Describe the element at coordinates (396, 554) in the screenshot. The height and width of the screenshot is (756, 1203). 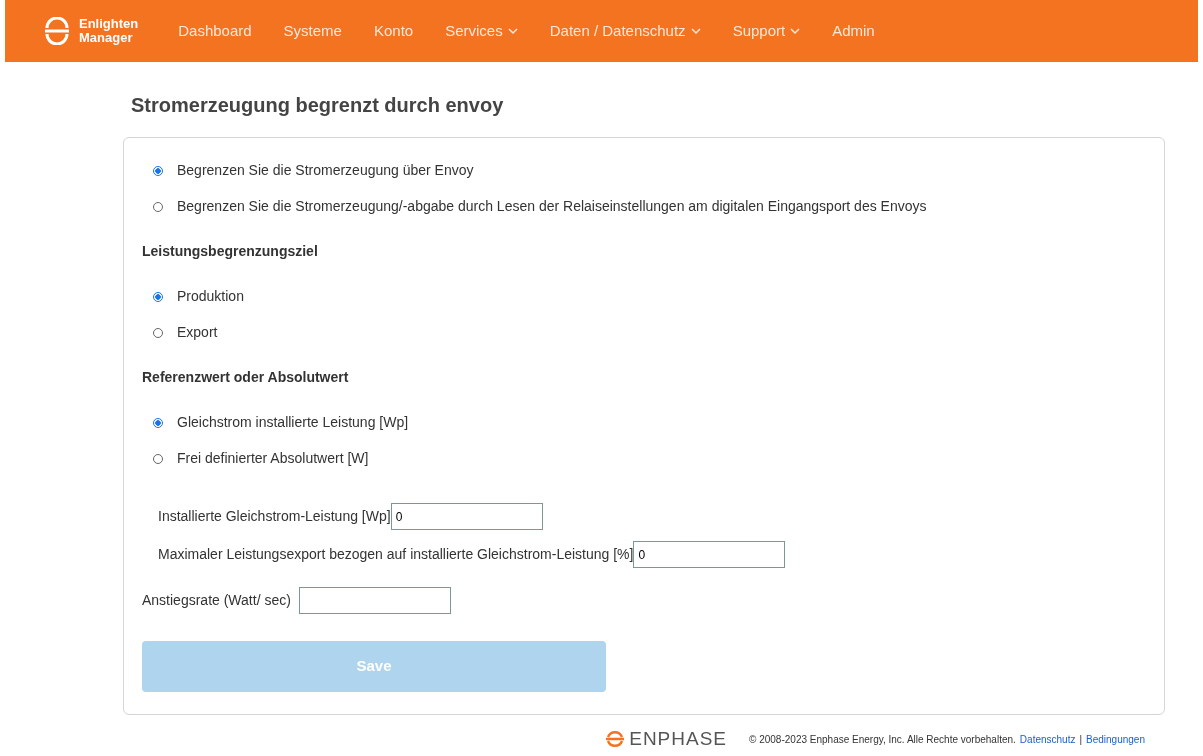
I see `field-label: Maximaler Leistungsexport bezogen auf installierte Gleichstrom-Leistung [%]` at that location.